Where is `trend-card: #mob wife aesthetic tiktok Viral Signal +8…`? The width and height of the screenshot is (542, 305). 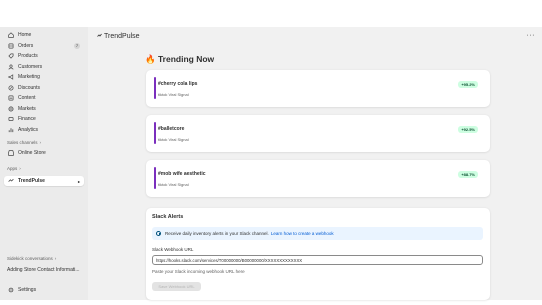 trend-card: #mob wife aesthetic tiktok Viral Signal +8… is located at coordinates (318, 178).